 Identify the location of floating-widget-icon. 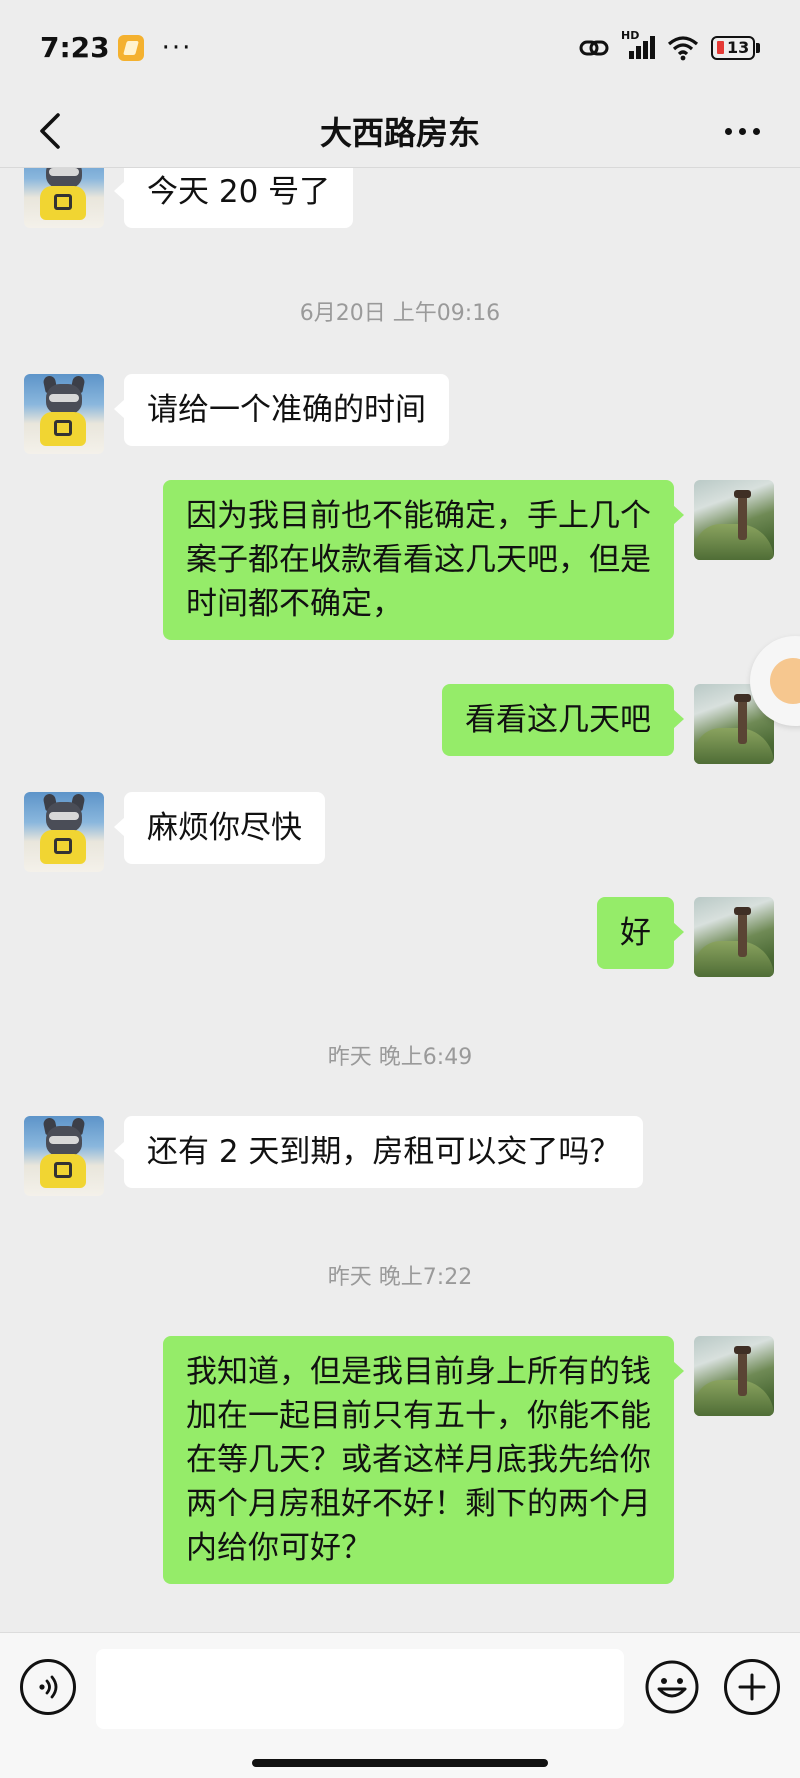
(785, 681).